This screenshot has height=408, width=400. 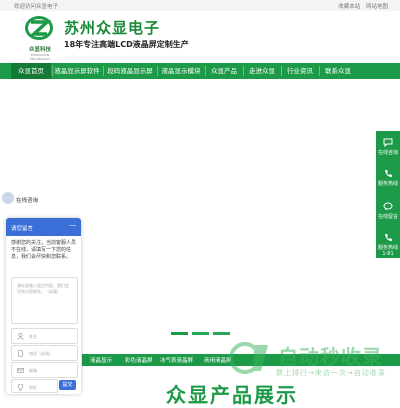 What do you see at coordinates (41, 353) in the screenshot?
I see `phone-placeholder: 电话（必填）` at bounding box center [41, 353].